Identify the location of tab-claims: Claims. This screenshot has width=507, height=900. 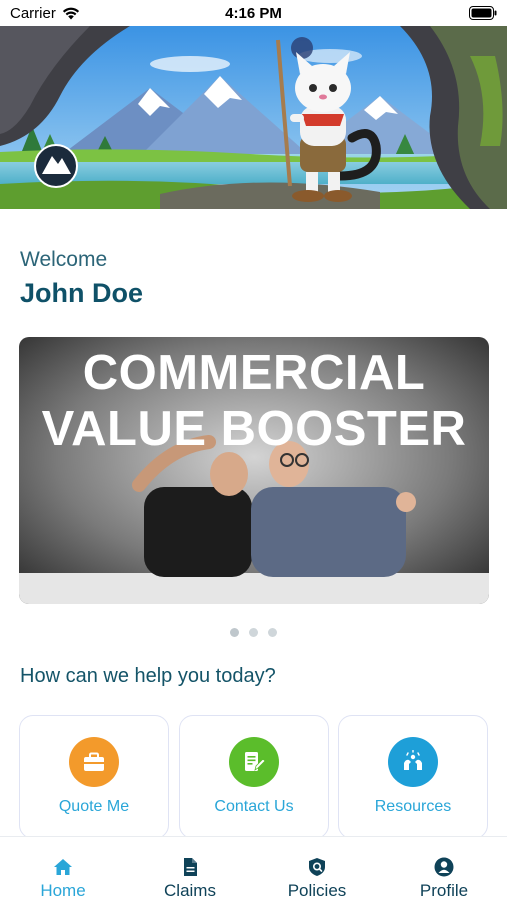
(190, 868).